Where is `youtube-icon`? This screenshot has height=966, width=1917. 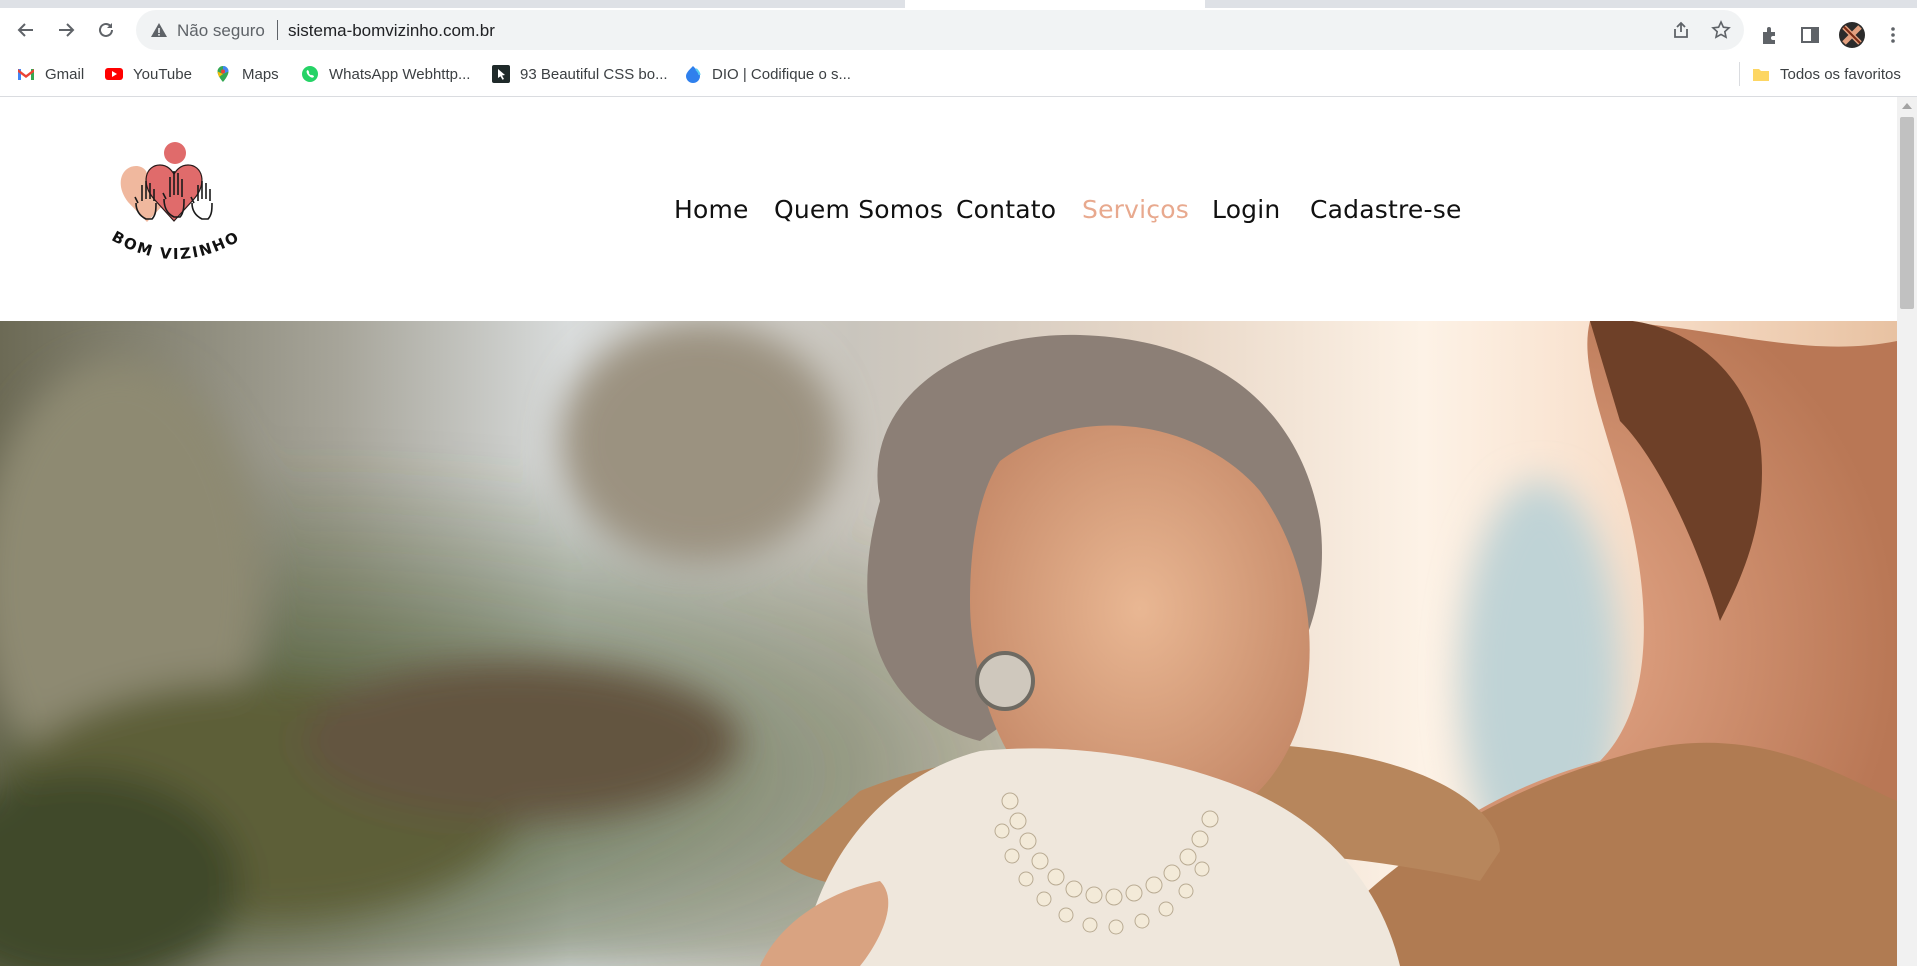
youtube-icon is located at coordinates (114, 74).